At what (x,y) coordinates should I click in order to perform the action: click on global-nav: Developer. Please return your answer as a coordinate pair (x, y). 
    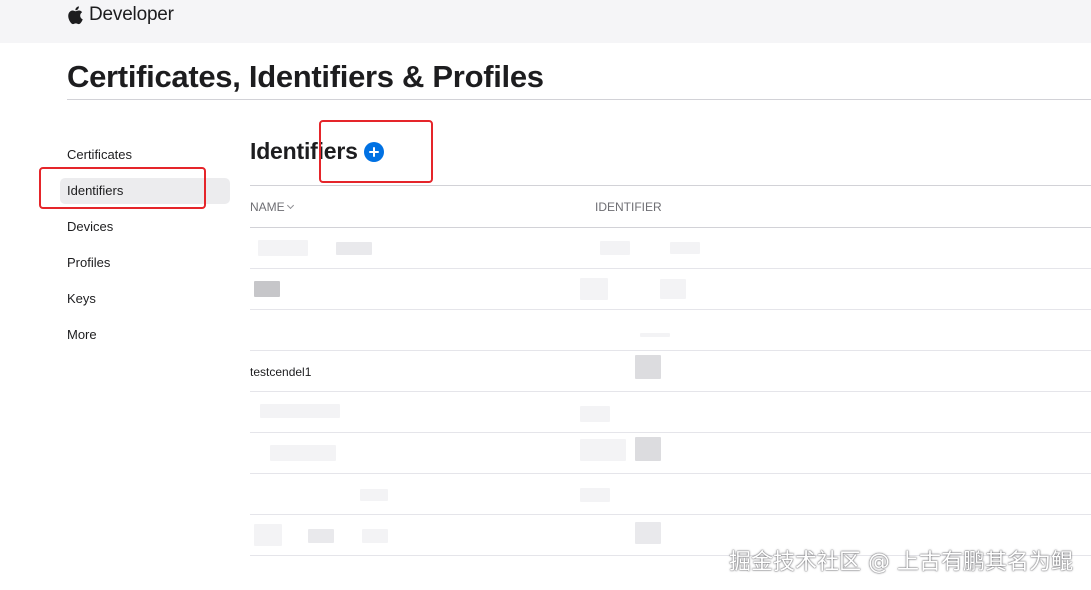
    Looking at the image, I should click on (545, 21).